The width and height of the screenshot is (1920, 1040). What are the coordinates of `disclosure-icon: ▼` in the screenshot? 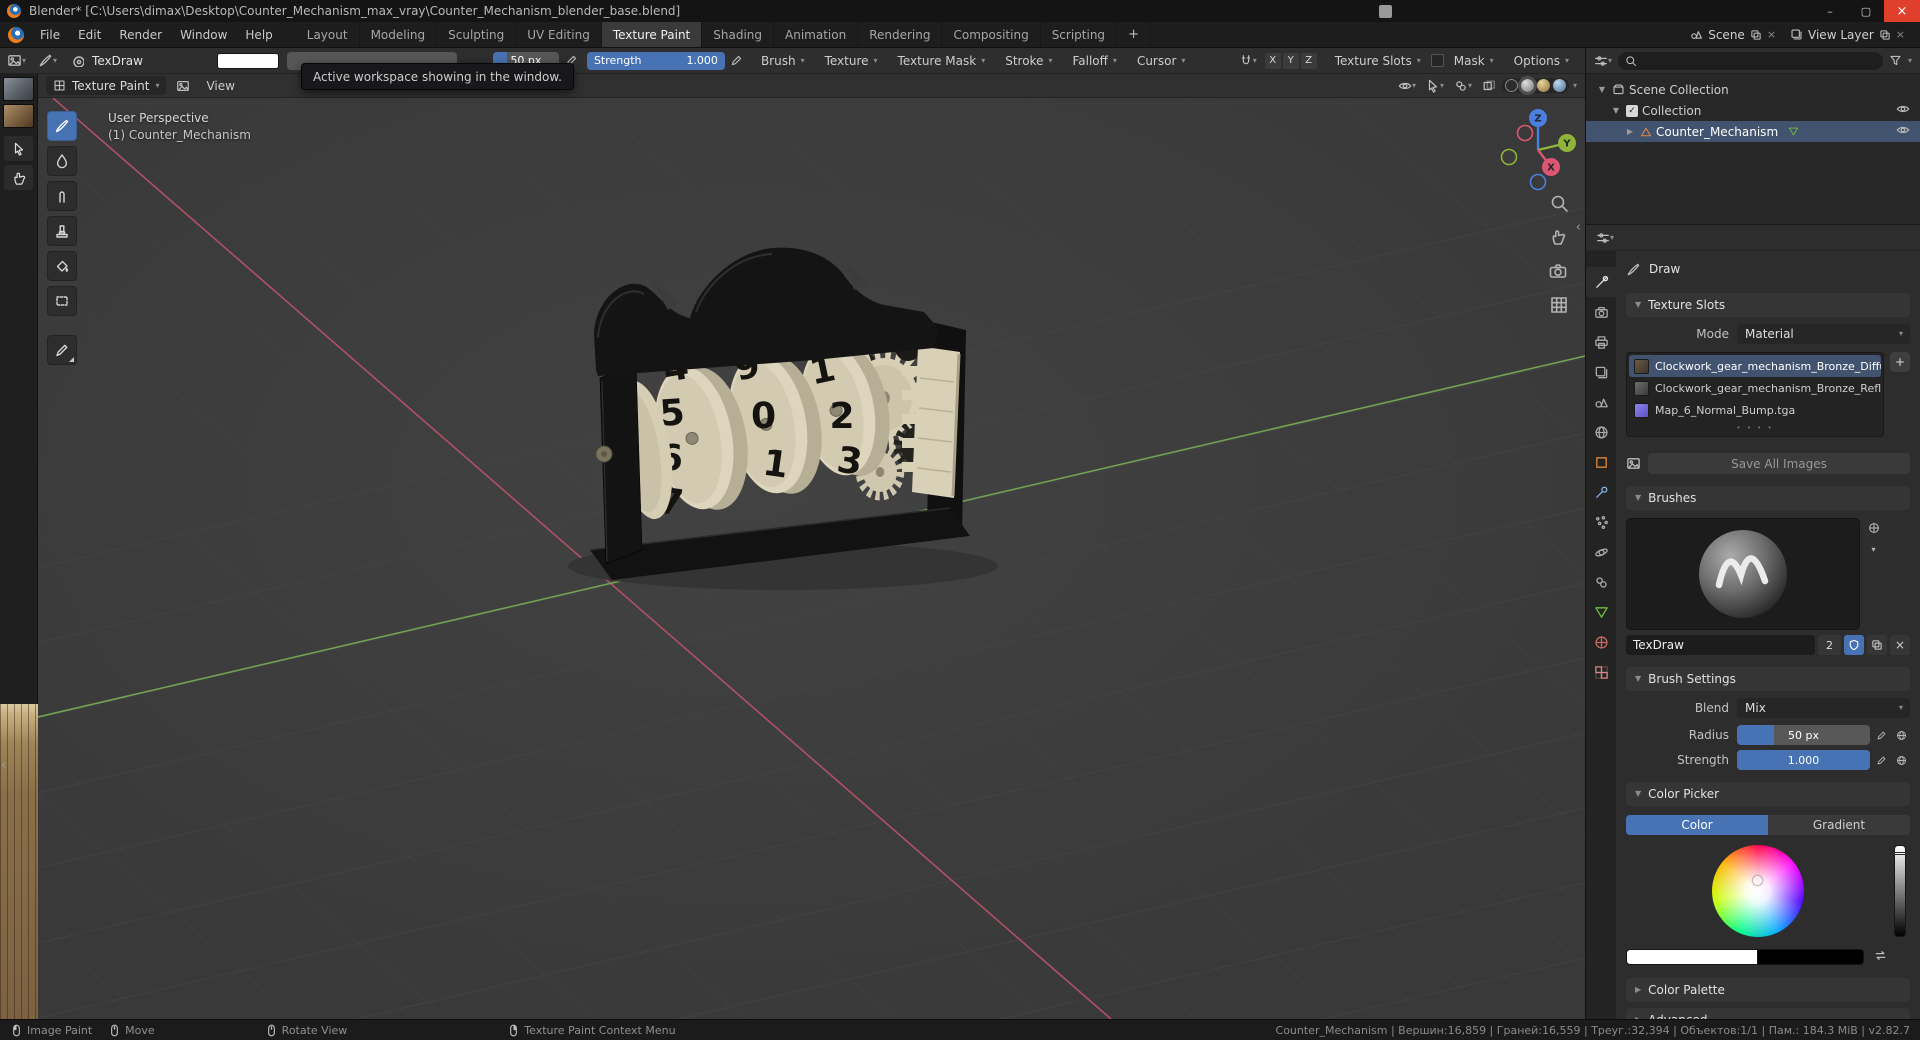 It's located at (1616, 110).